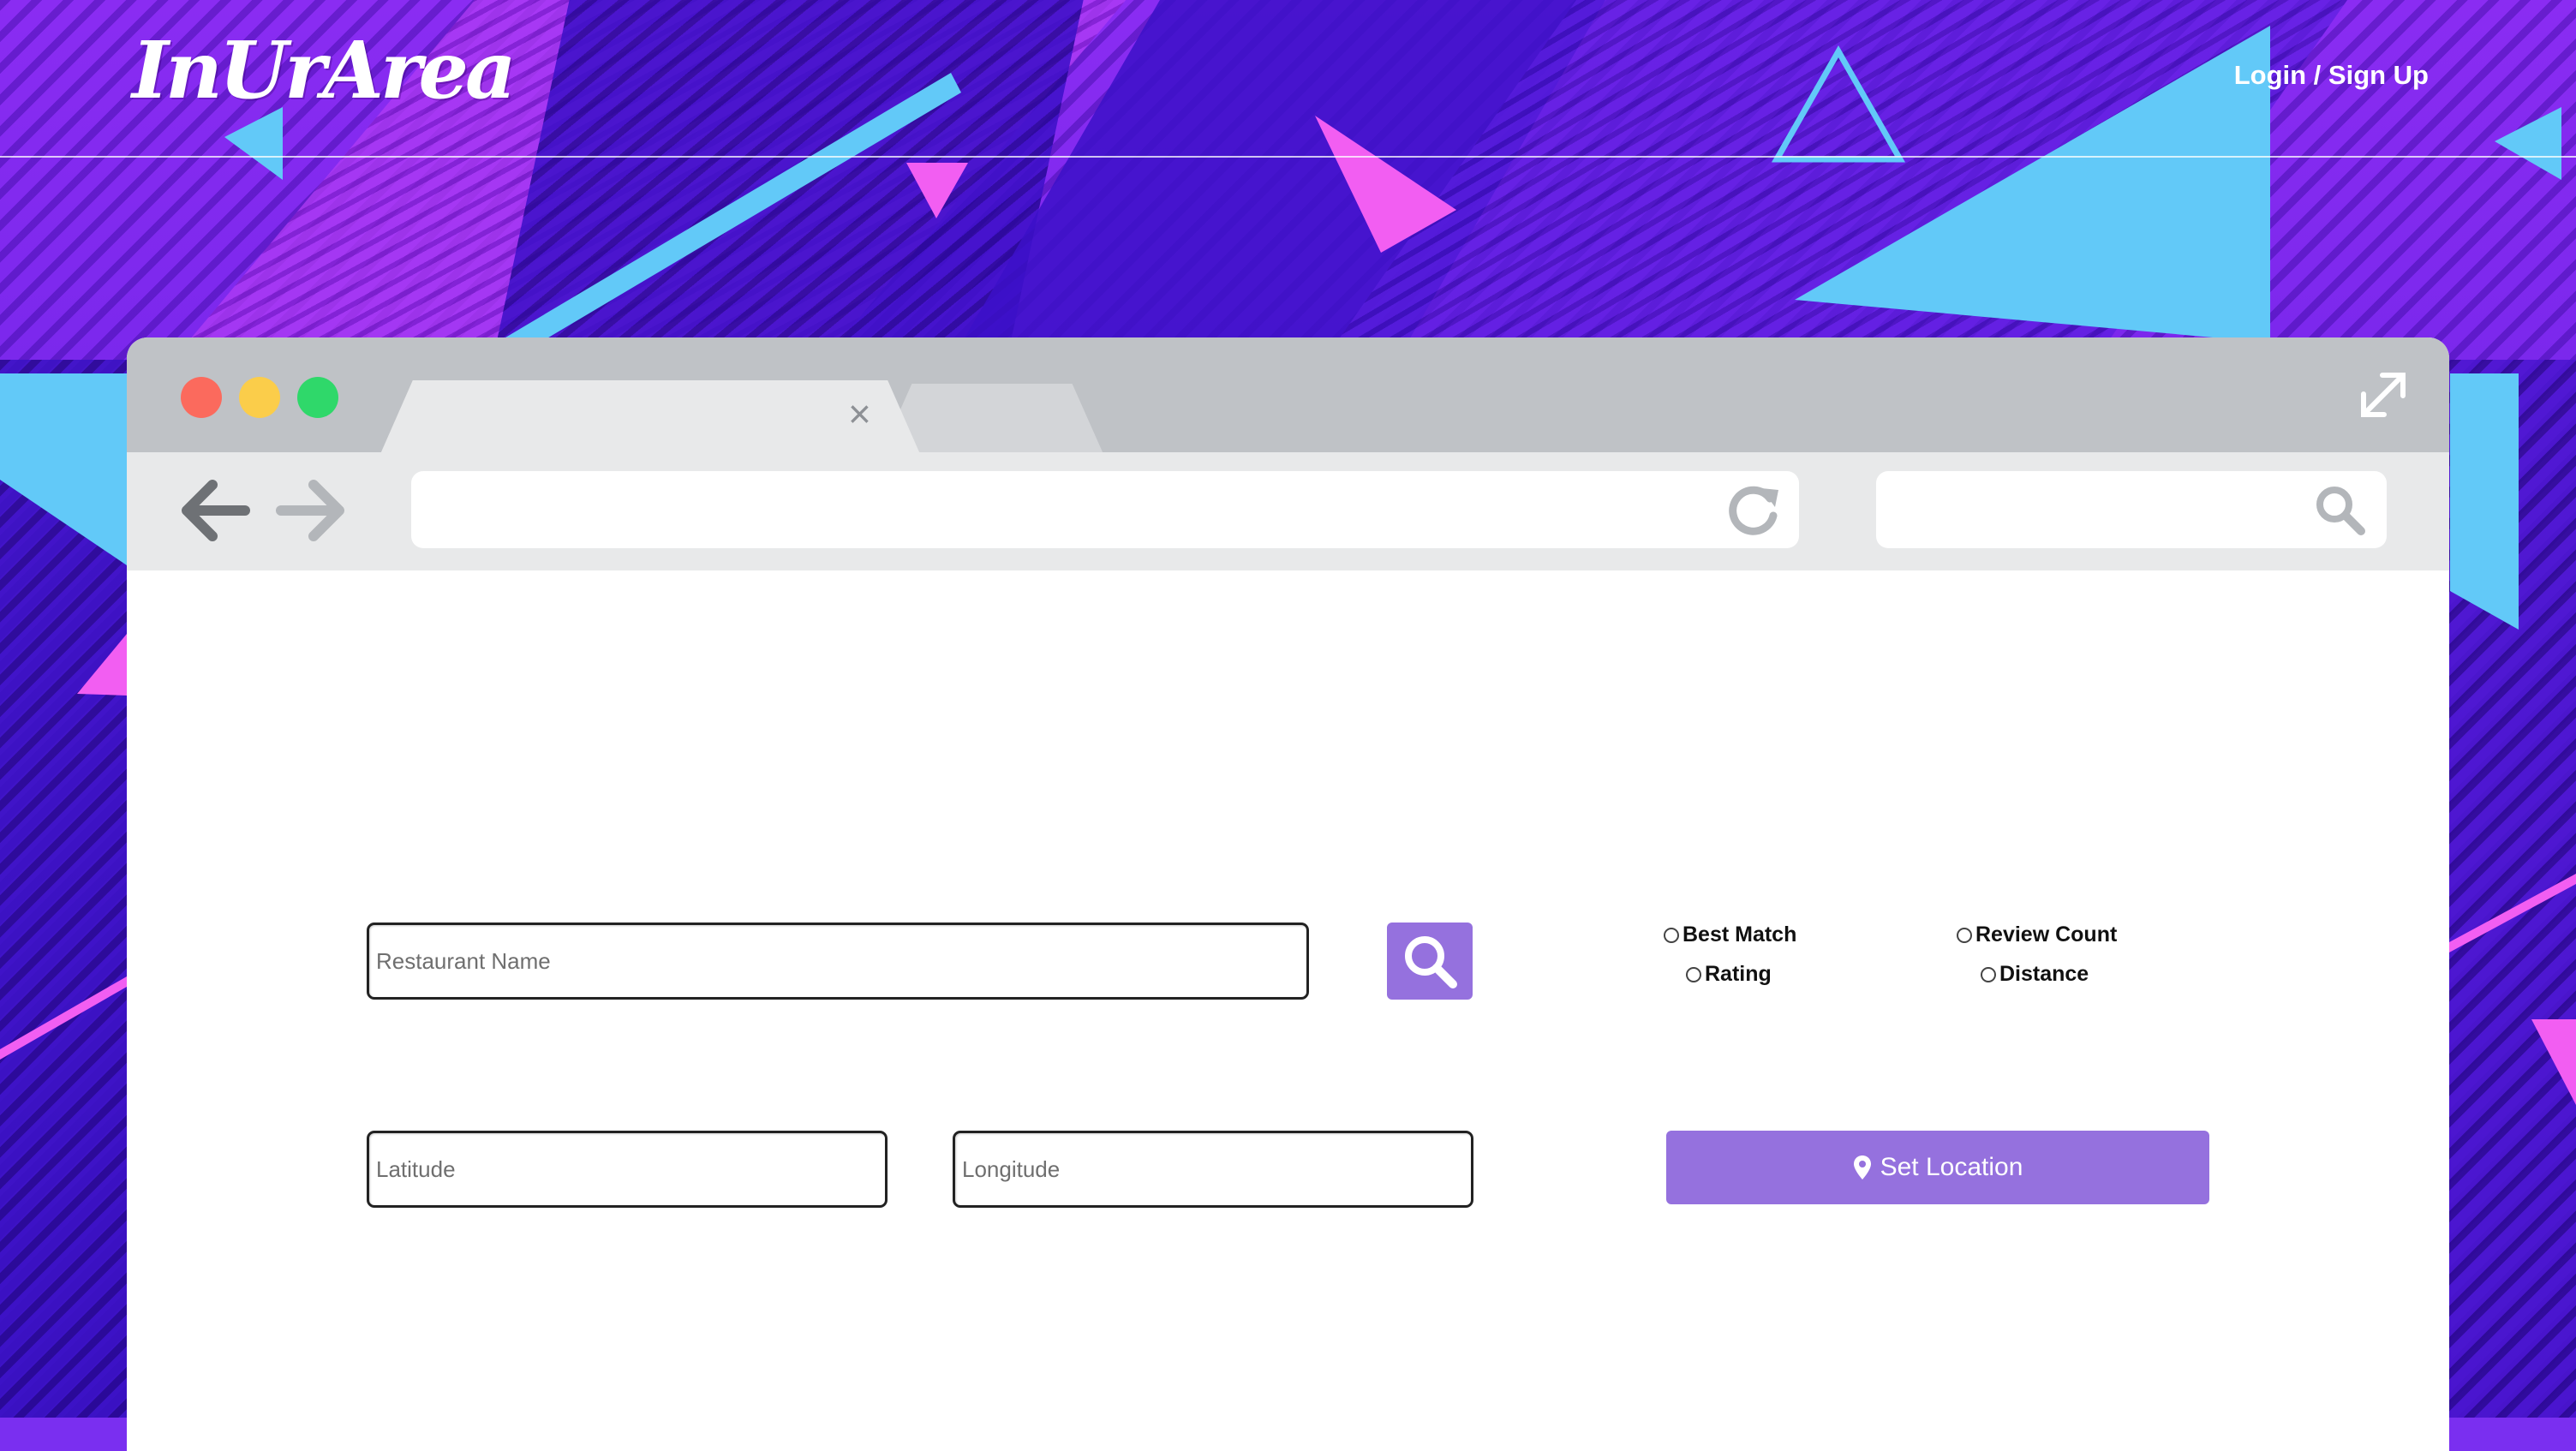  Describe the element at coordinates (838, 961) in the screenshot. I see `restaurant-name-input` at that location.